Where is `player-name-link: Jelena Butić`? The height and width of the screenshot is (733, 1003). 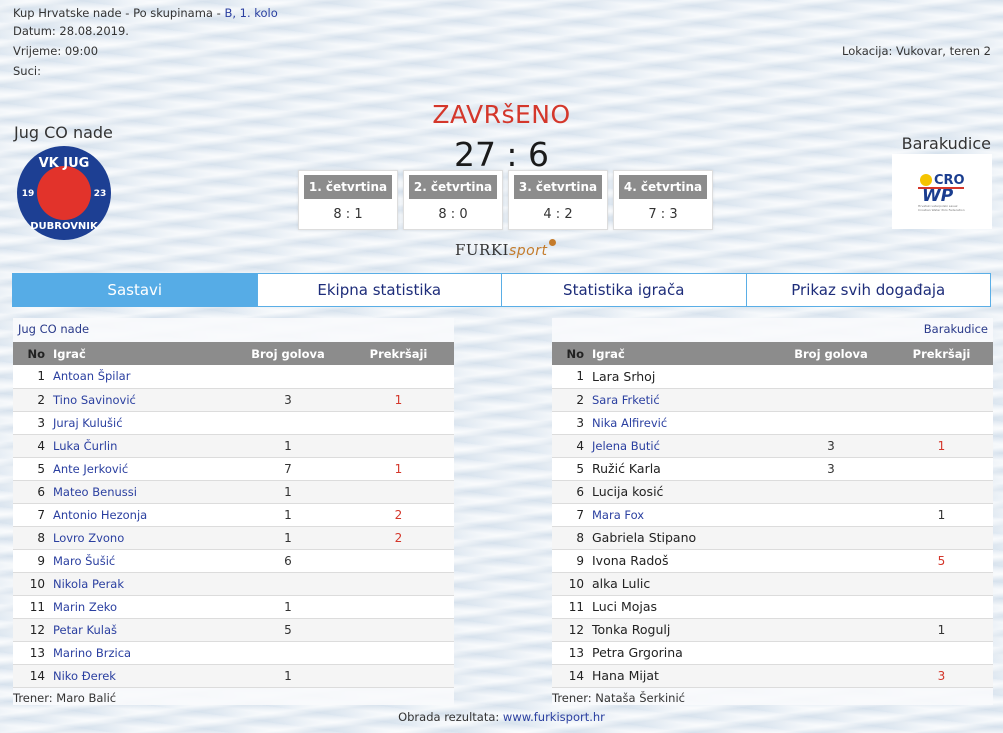 player-name-link: Jelena Butić is located at coordinates (626, 446).